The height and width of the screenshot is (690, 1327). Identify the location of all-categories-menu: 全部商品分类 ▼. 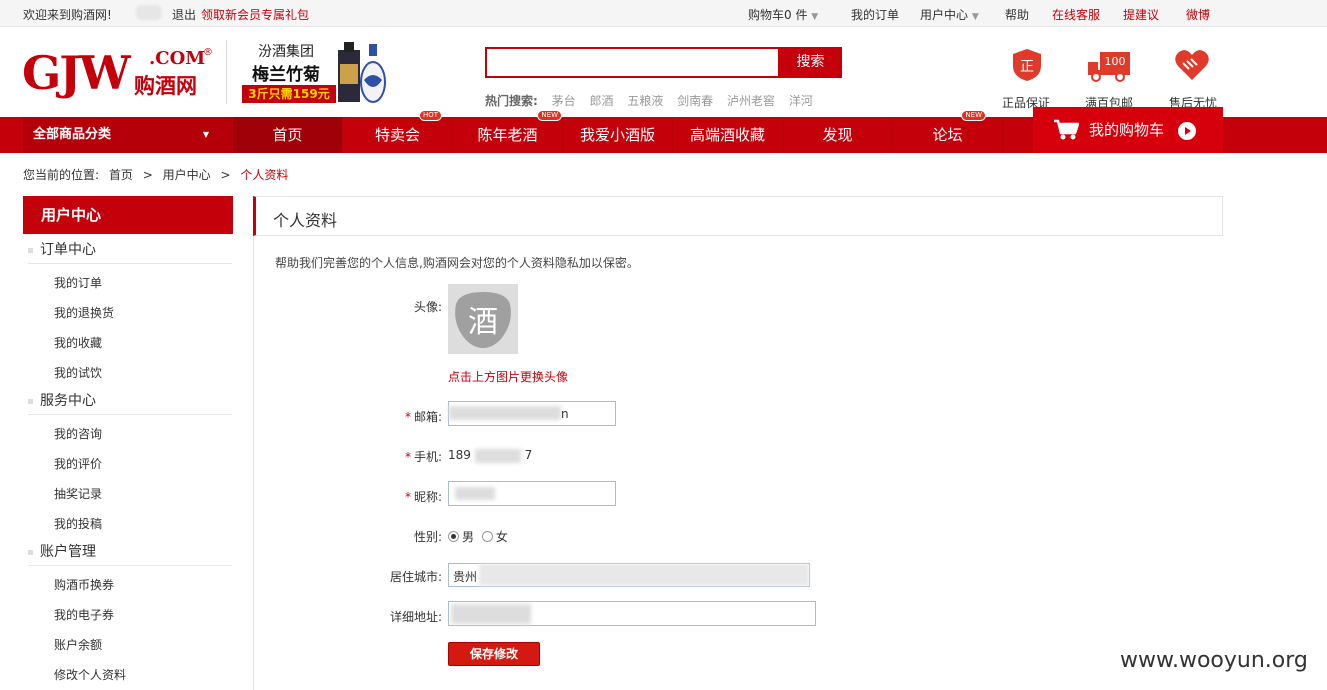
(128, 135).